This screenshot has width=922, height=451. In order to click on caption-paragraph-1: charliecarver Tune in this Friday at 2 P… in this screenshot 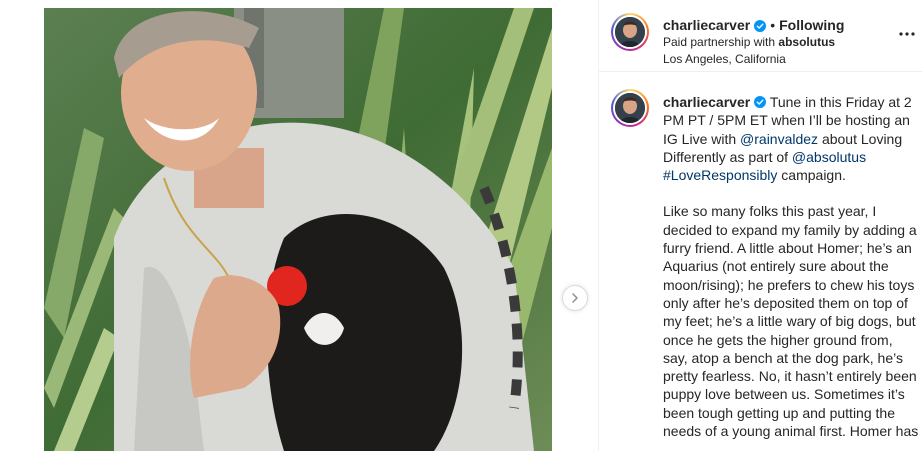, I will do `click(792, 138)`.